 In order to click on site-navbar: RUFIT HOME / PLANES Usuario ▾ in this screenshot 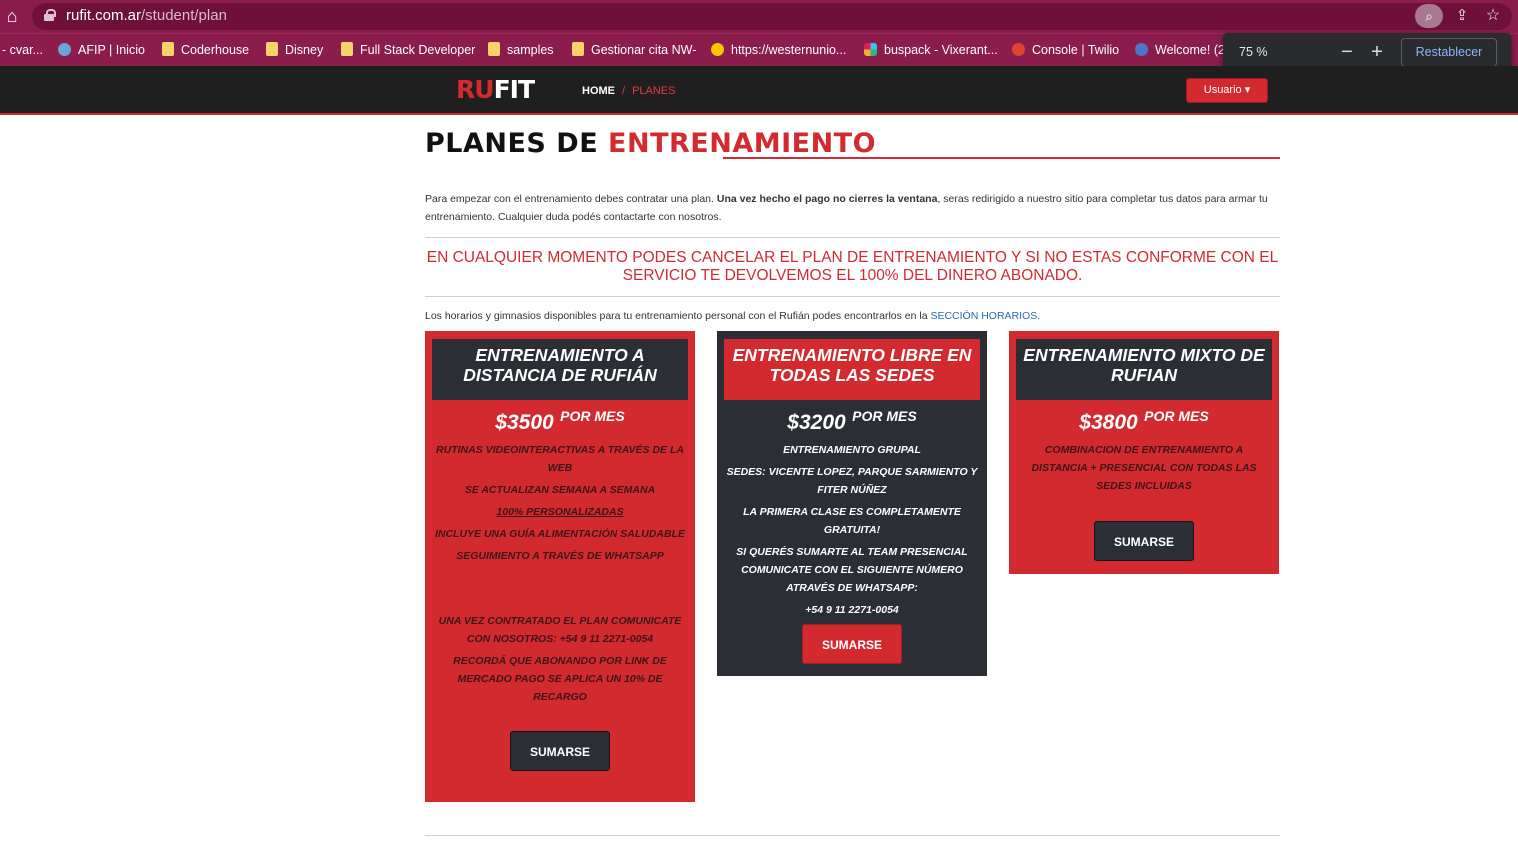, I will do `click(759, 90)`.